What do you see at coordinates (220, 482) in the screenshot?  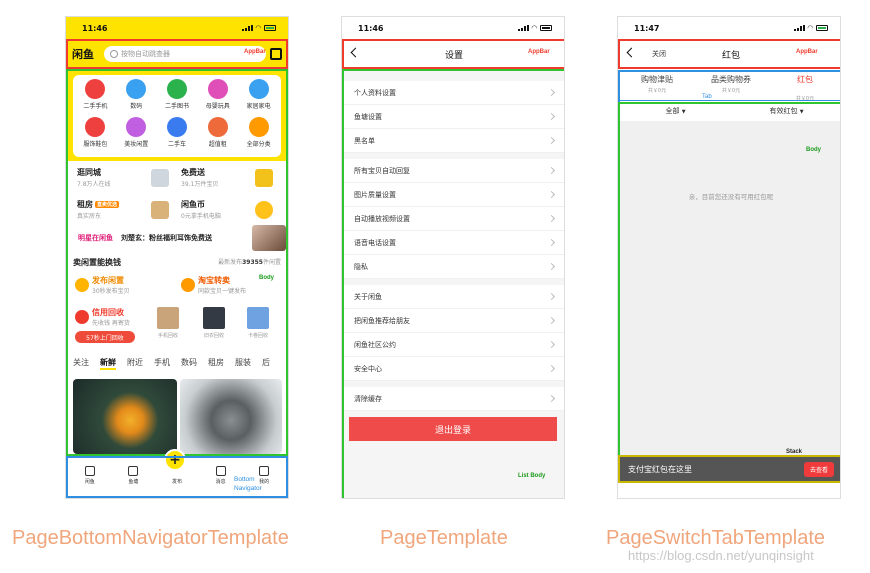 I see `nav-label: 消息` at bounding box center [220, 482].